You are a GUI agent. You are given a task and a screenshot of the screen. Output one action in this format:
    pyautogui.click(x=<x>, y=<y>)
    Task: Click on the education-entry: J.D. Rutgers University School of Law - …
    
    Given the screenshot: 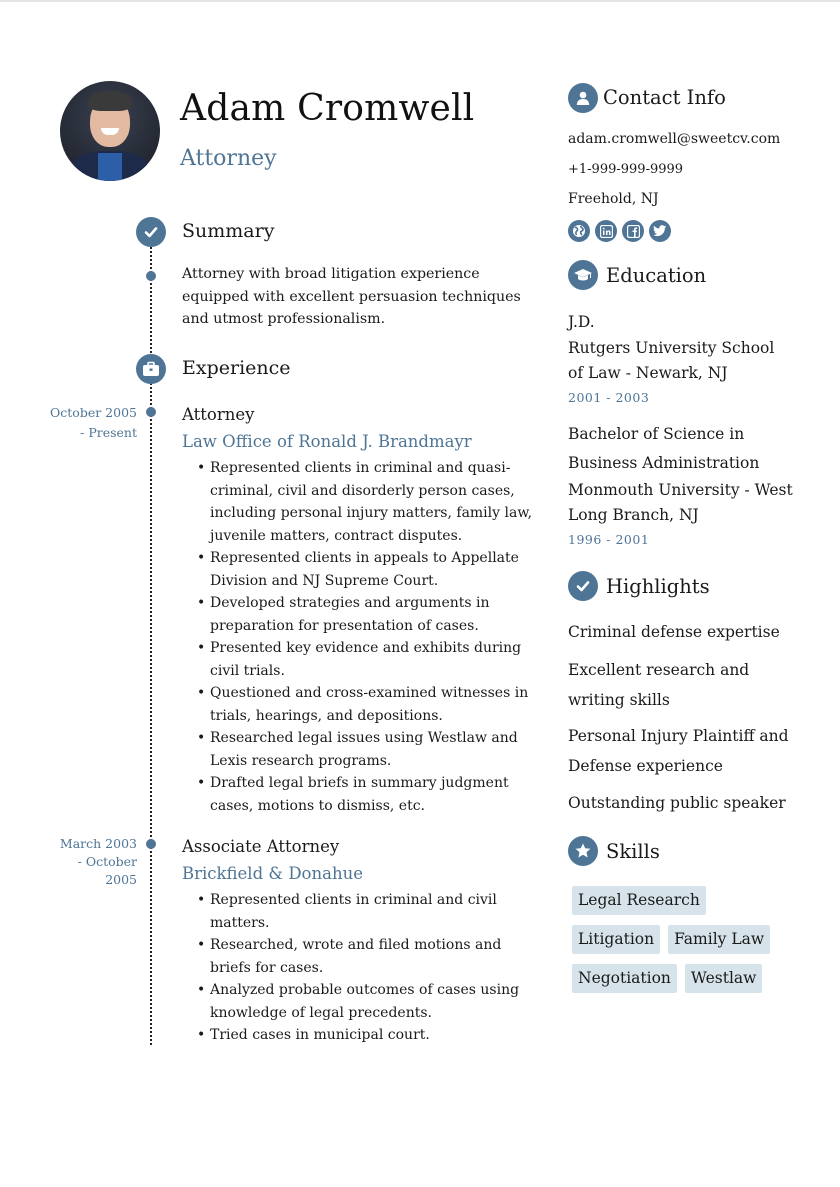 What is the action you would take?
    pyautogui.click(x=680, y=356)
    